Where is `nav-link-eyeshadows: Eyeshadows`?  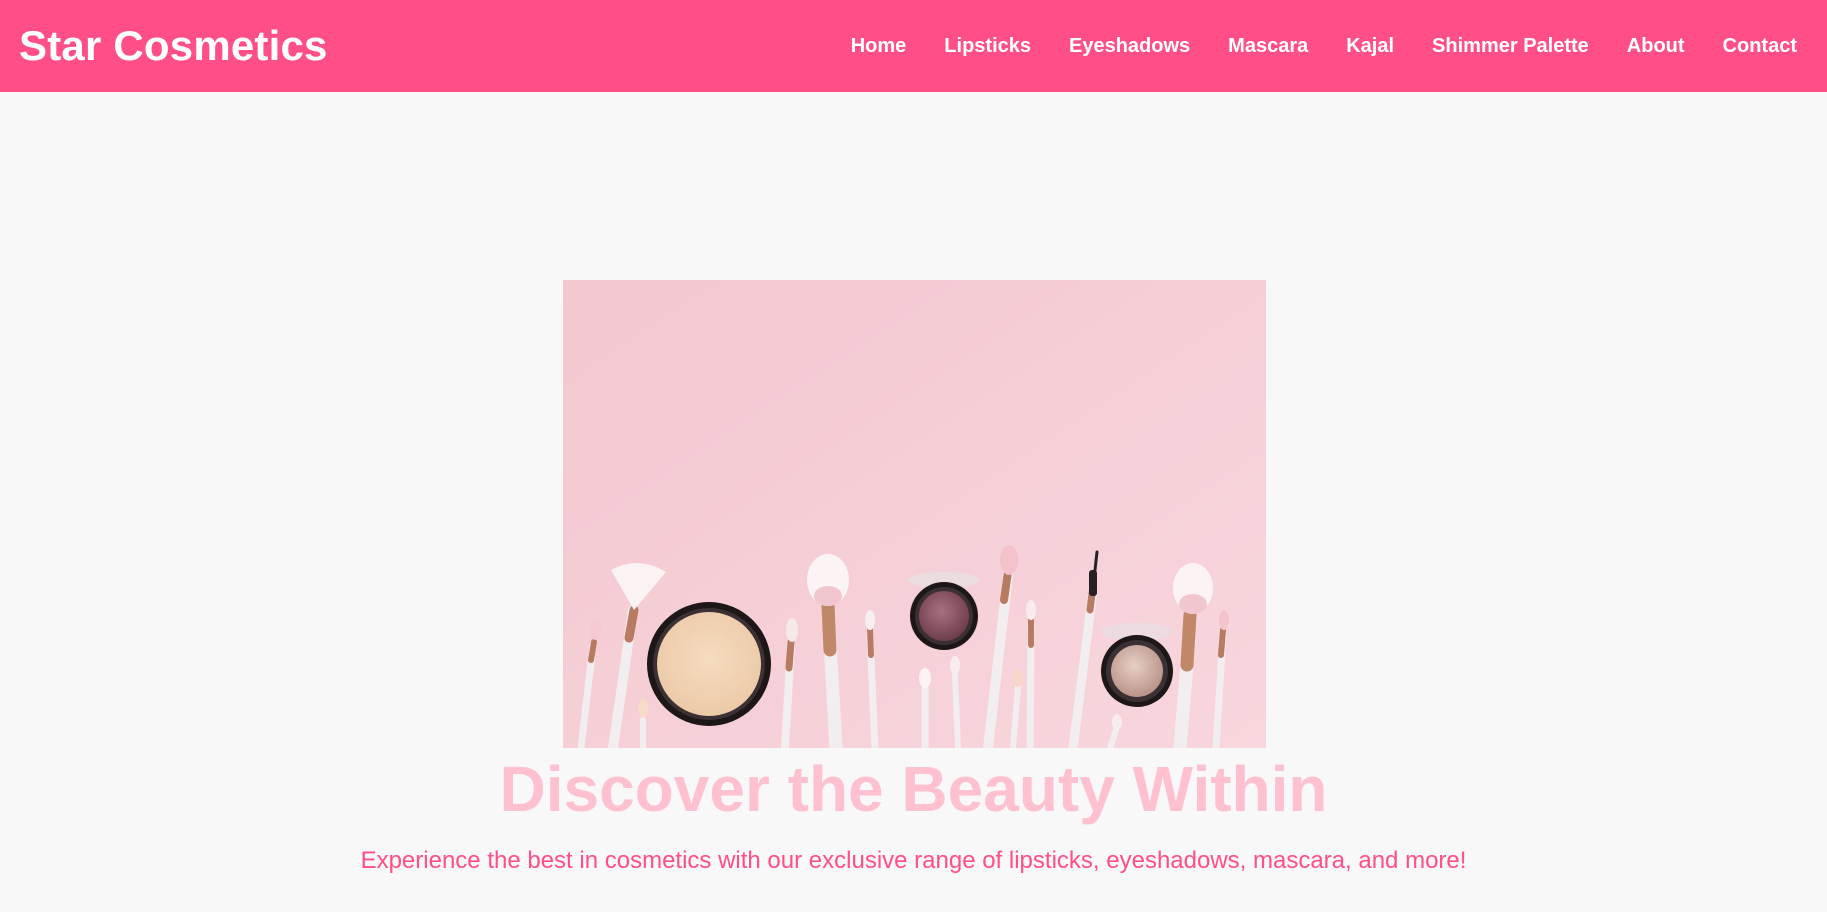 nav-link-eyeshadows: Eyeshadows is located at coordinates (1129, 46).